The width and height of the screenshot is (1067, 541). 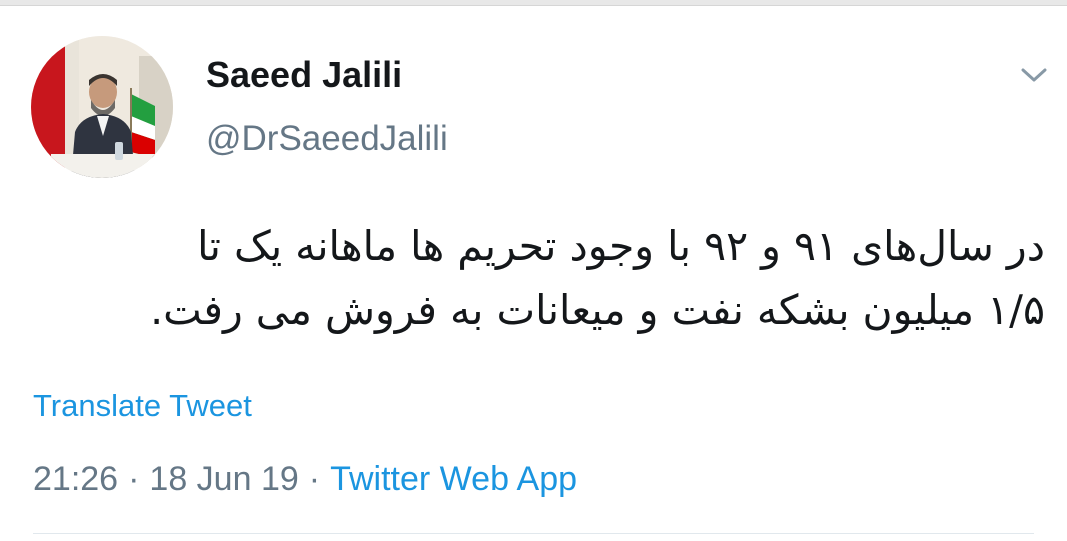 I want to click on avatar-photo, so click(x=102, y=107).